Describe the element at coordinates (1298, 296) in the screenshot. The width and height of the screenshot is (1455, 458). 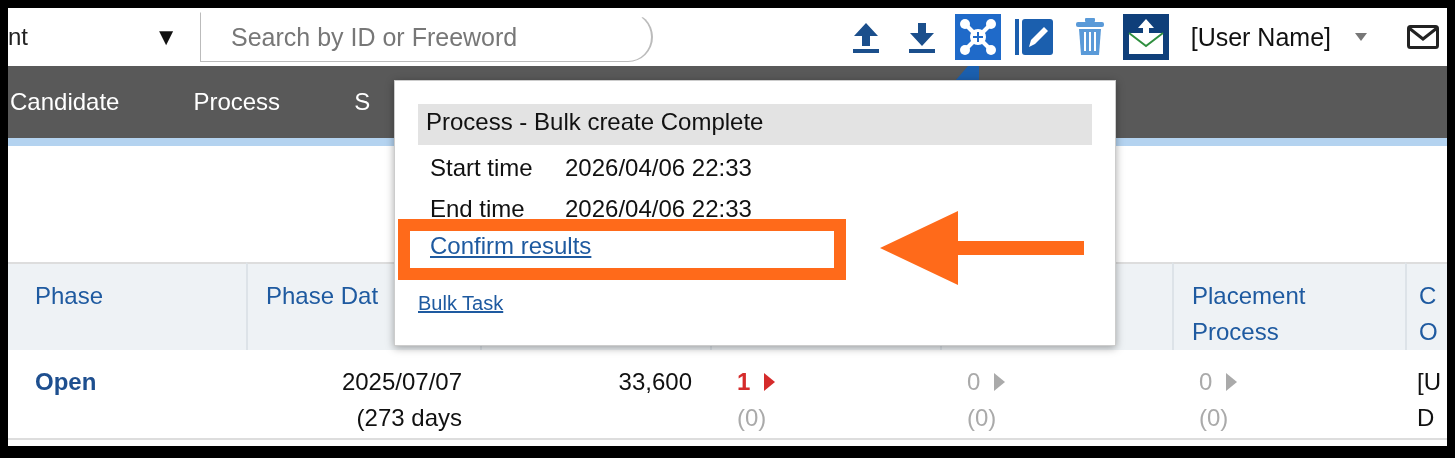
I see `header-text: Placement` at that location.